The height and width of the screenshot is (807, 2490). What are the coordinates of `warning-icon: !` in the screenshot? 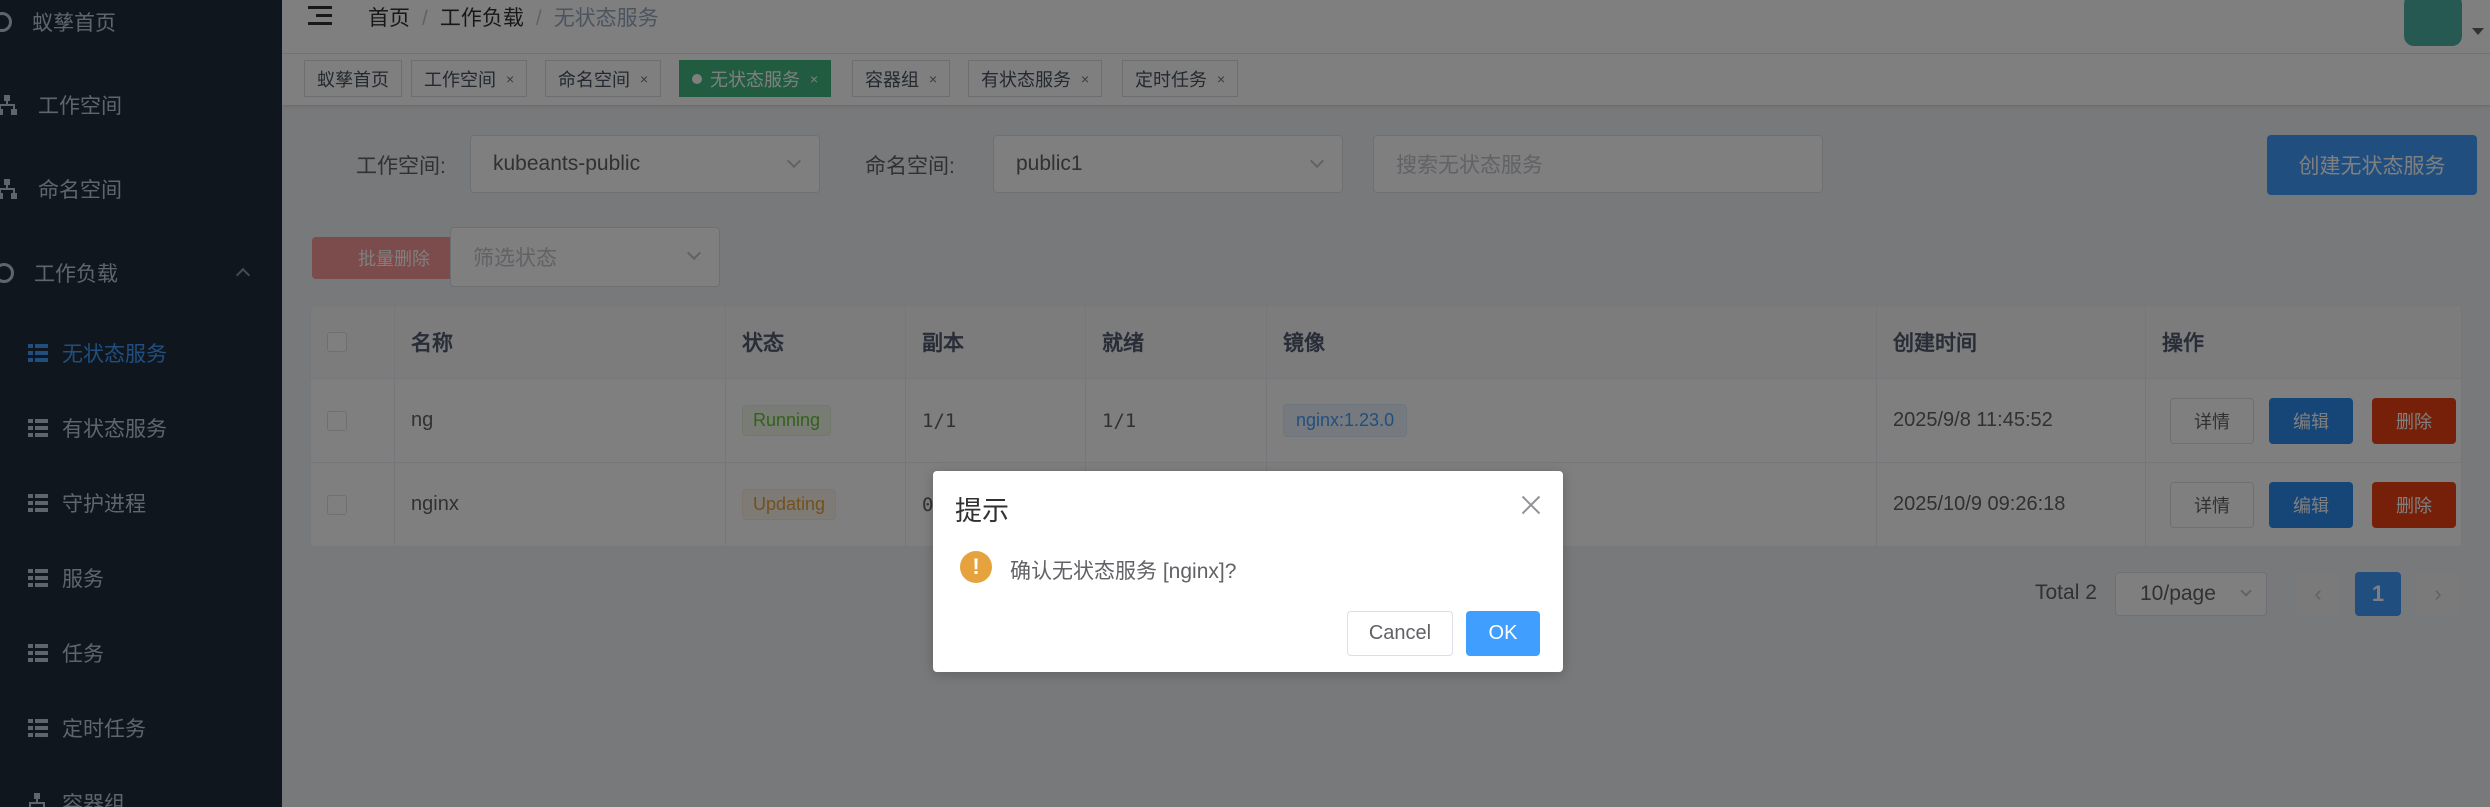 It's located at (976, 567).